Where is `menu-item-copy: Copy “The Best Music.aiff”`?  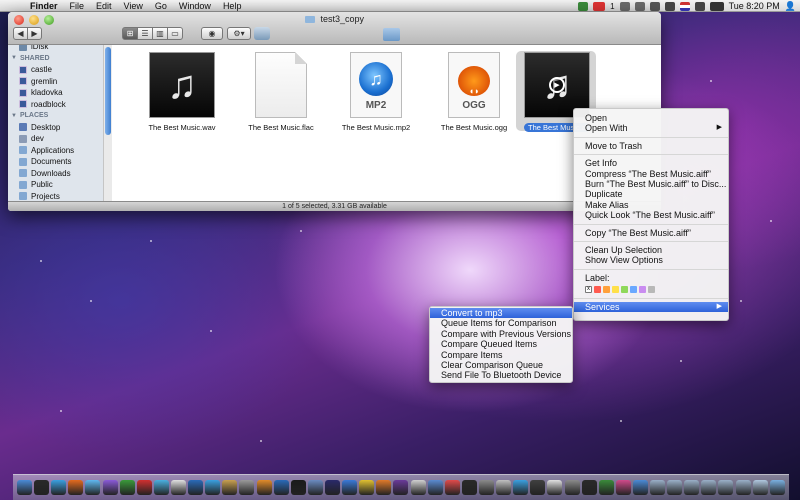 menu-item-copy: Copy “The Best Music.aiff” is located at coordinates (651, 233).